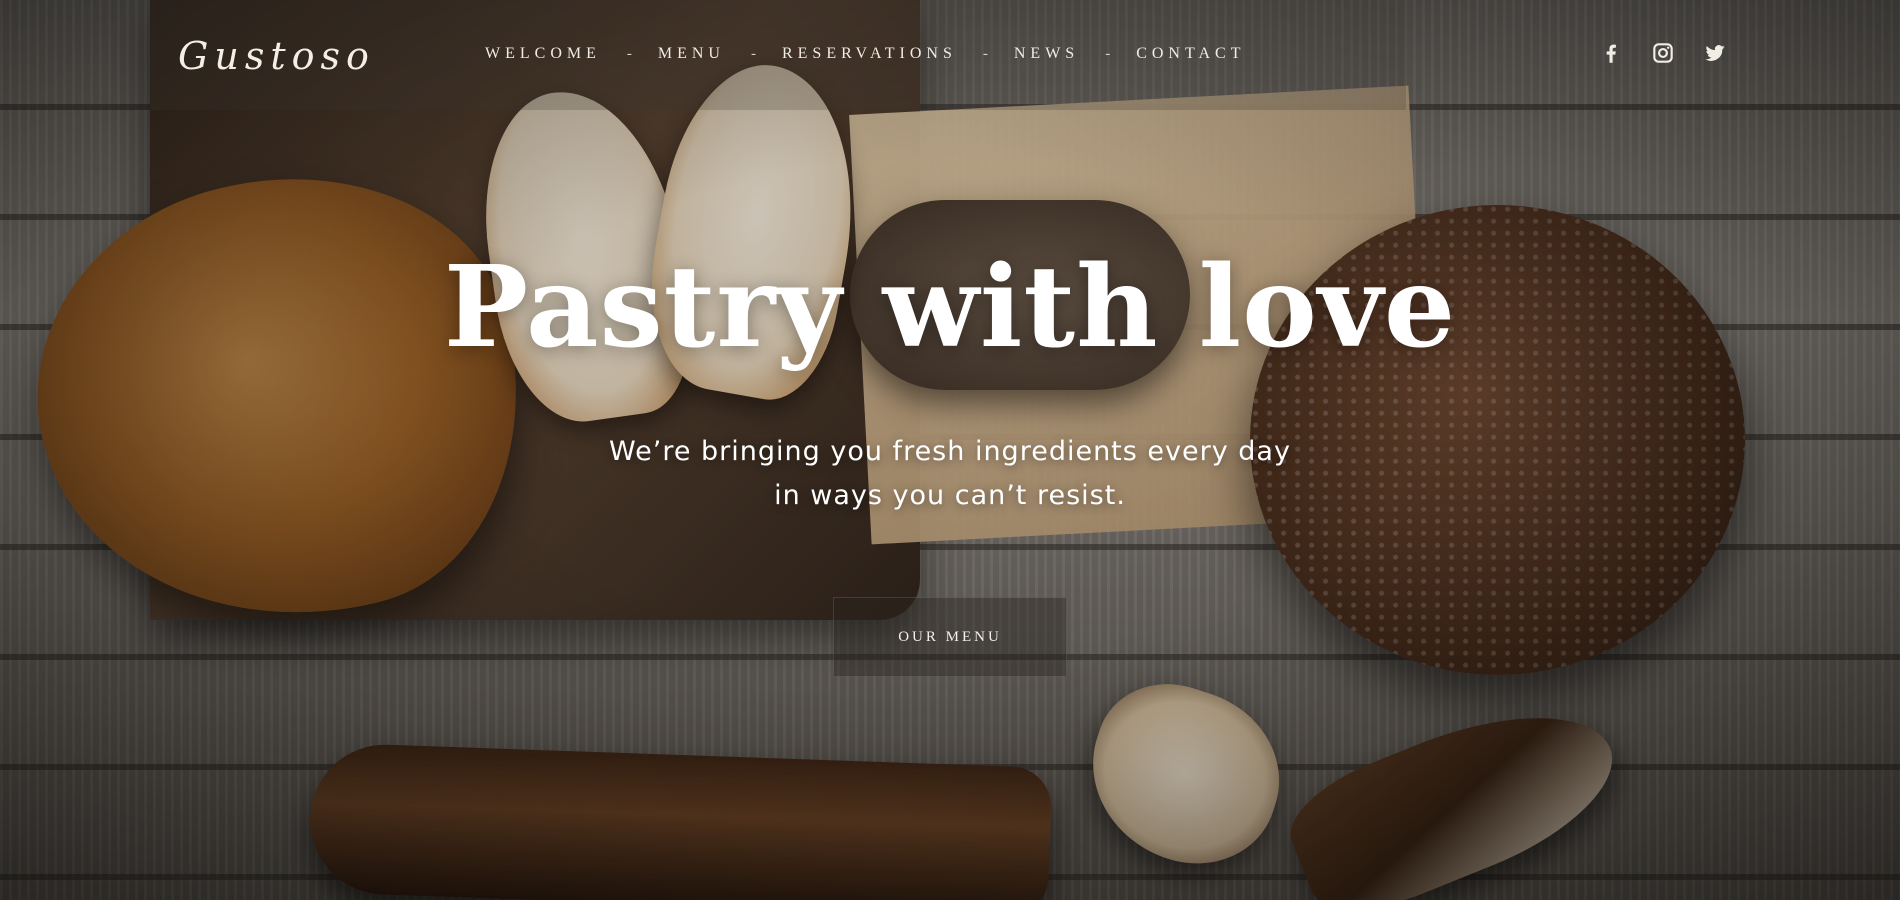 The height and width of the screenshot is (900, 1900). Describe the element at coordinates (1046, 54) in the screenshot. I see `nav-item-news: NEWS` at that location.